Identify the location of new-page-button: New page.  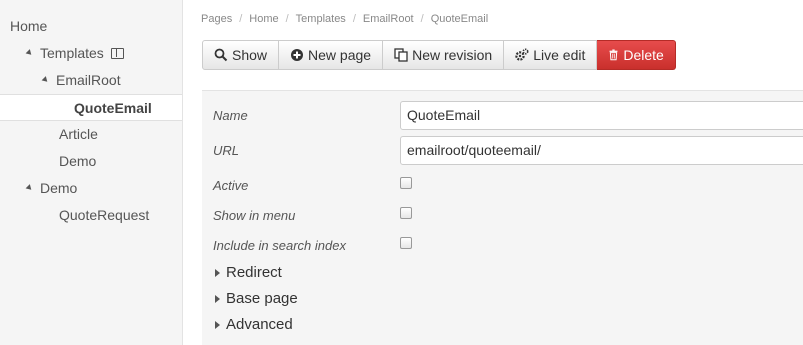
(331, 55).